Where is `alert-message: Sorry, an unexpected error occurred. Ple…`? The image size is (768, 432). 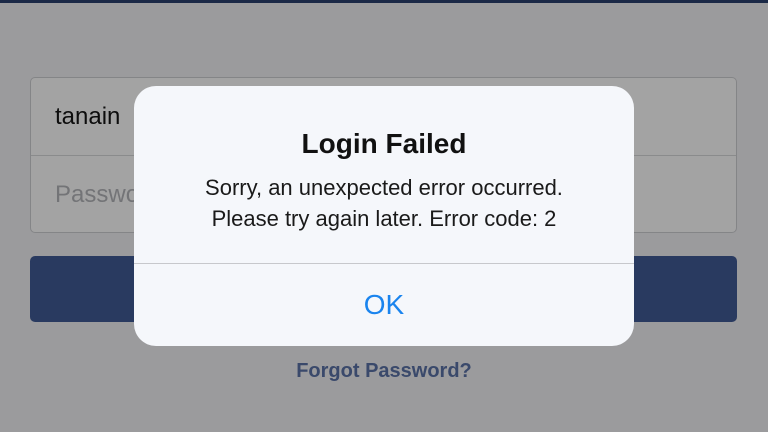
alert-message: Sorry, an unexpected error occurred. Ple… is located at coordinates (384, 203).